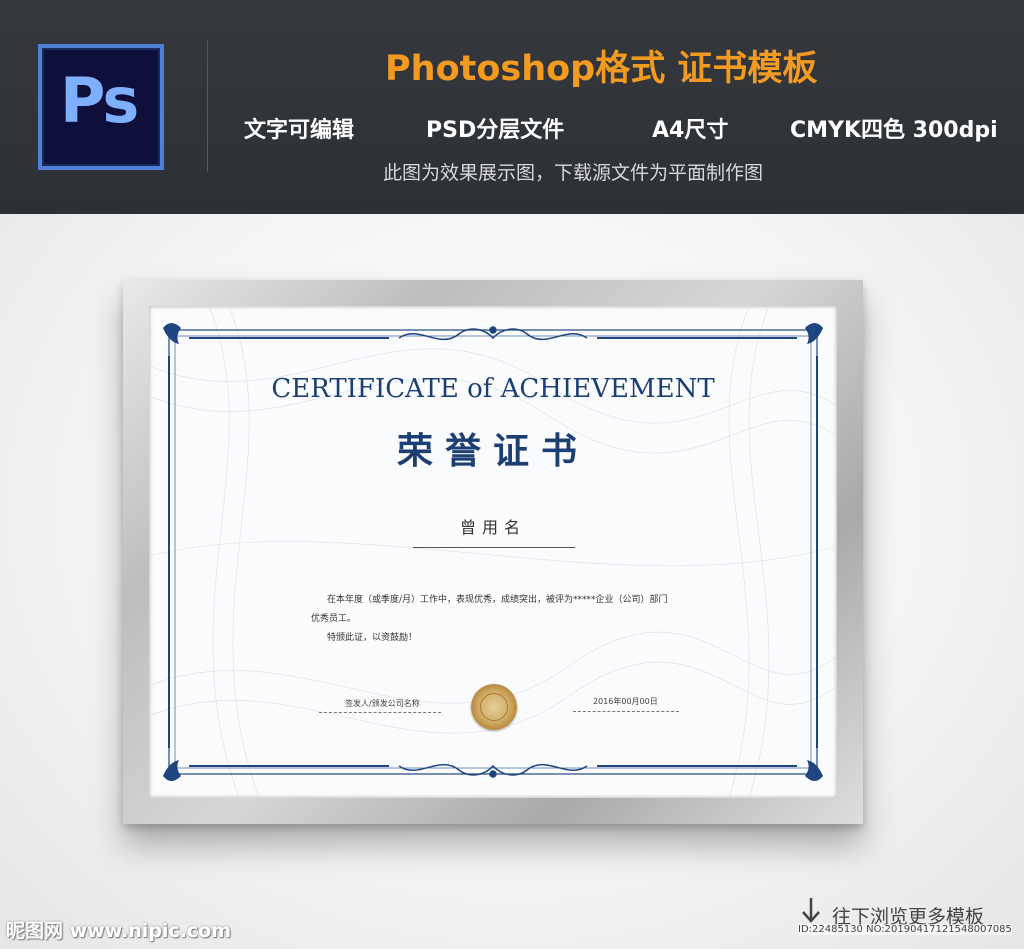 The width and height of the screenshot is (1024, 949). I want to click on feature-cmyk: CMYK四色 300dpi, so click(894, 130).